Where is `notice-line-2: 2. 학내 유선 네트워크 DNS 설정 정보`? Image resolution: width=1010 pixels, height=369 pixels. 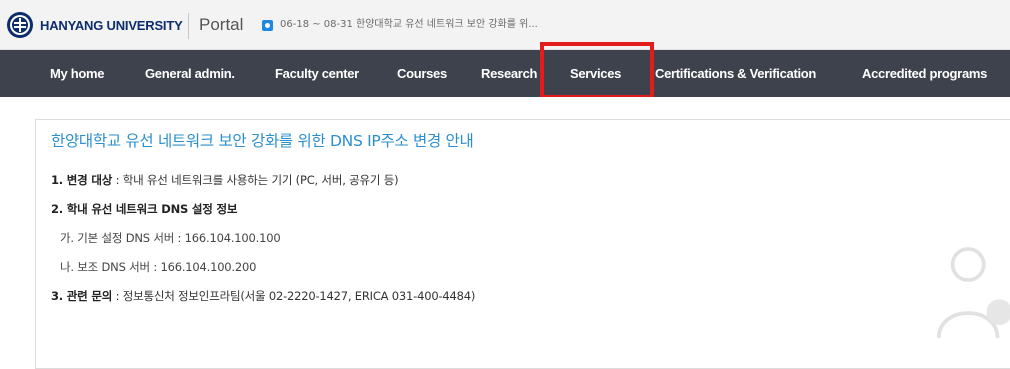 notice-line-2: 2. 학내 유선 네트워크 DNS 설정 정보 is located at coordinates (144, 209).